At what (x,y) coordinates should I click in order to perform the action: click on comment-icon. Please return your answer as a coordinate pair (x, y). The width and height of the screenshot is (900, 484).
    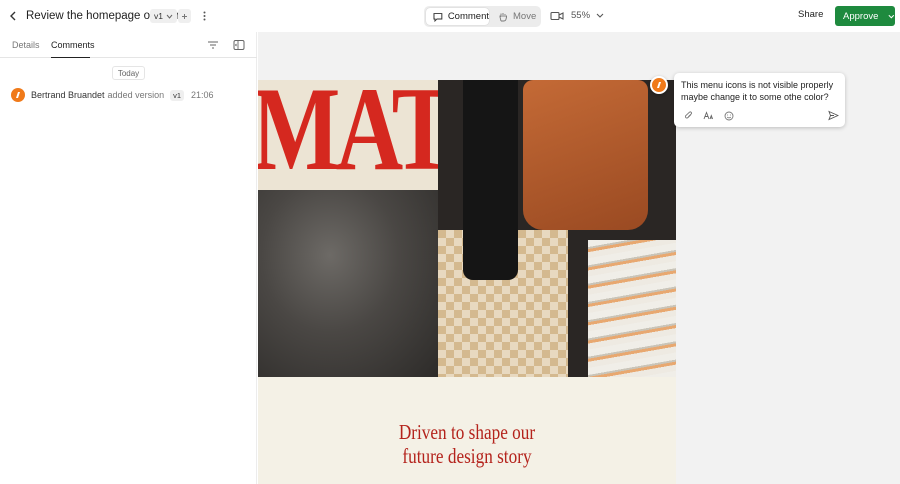
    Looking at the image, I should click on (438, 17).